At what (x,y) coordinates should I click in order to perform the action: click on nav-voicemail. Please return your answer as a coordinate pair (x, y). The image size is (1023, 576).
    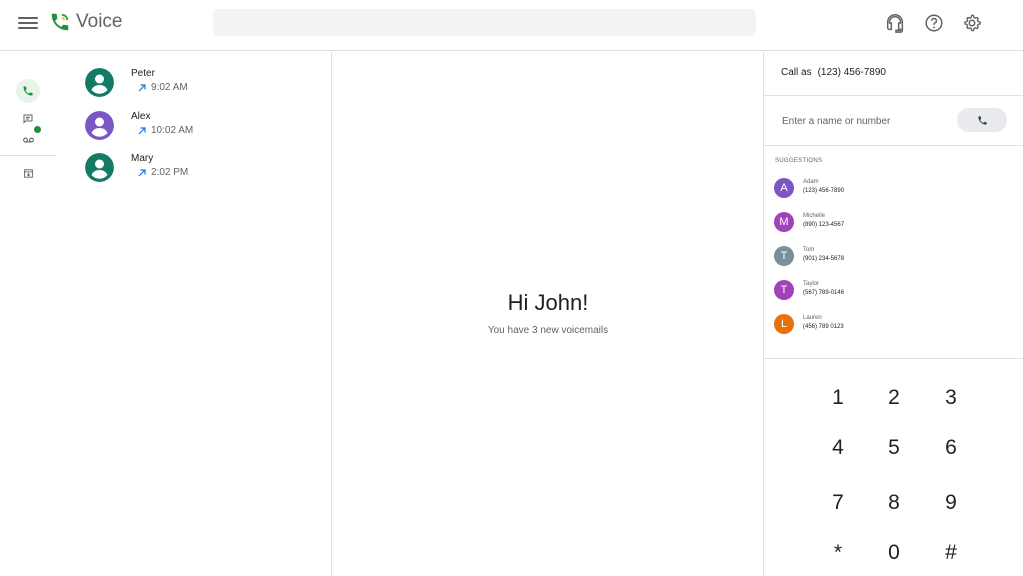
    Looking at the image, I should click on (28, 138).